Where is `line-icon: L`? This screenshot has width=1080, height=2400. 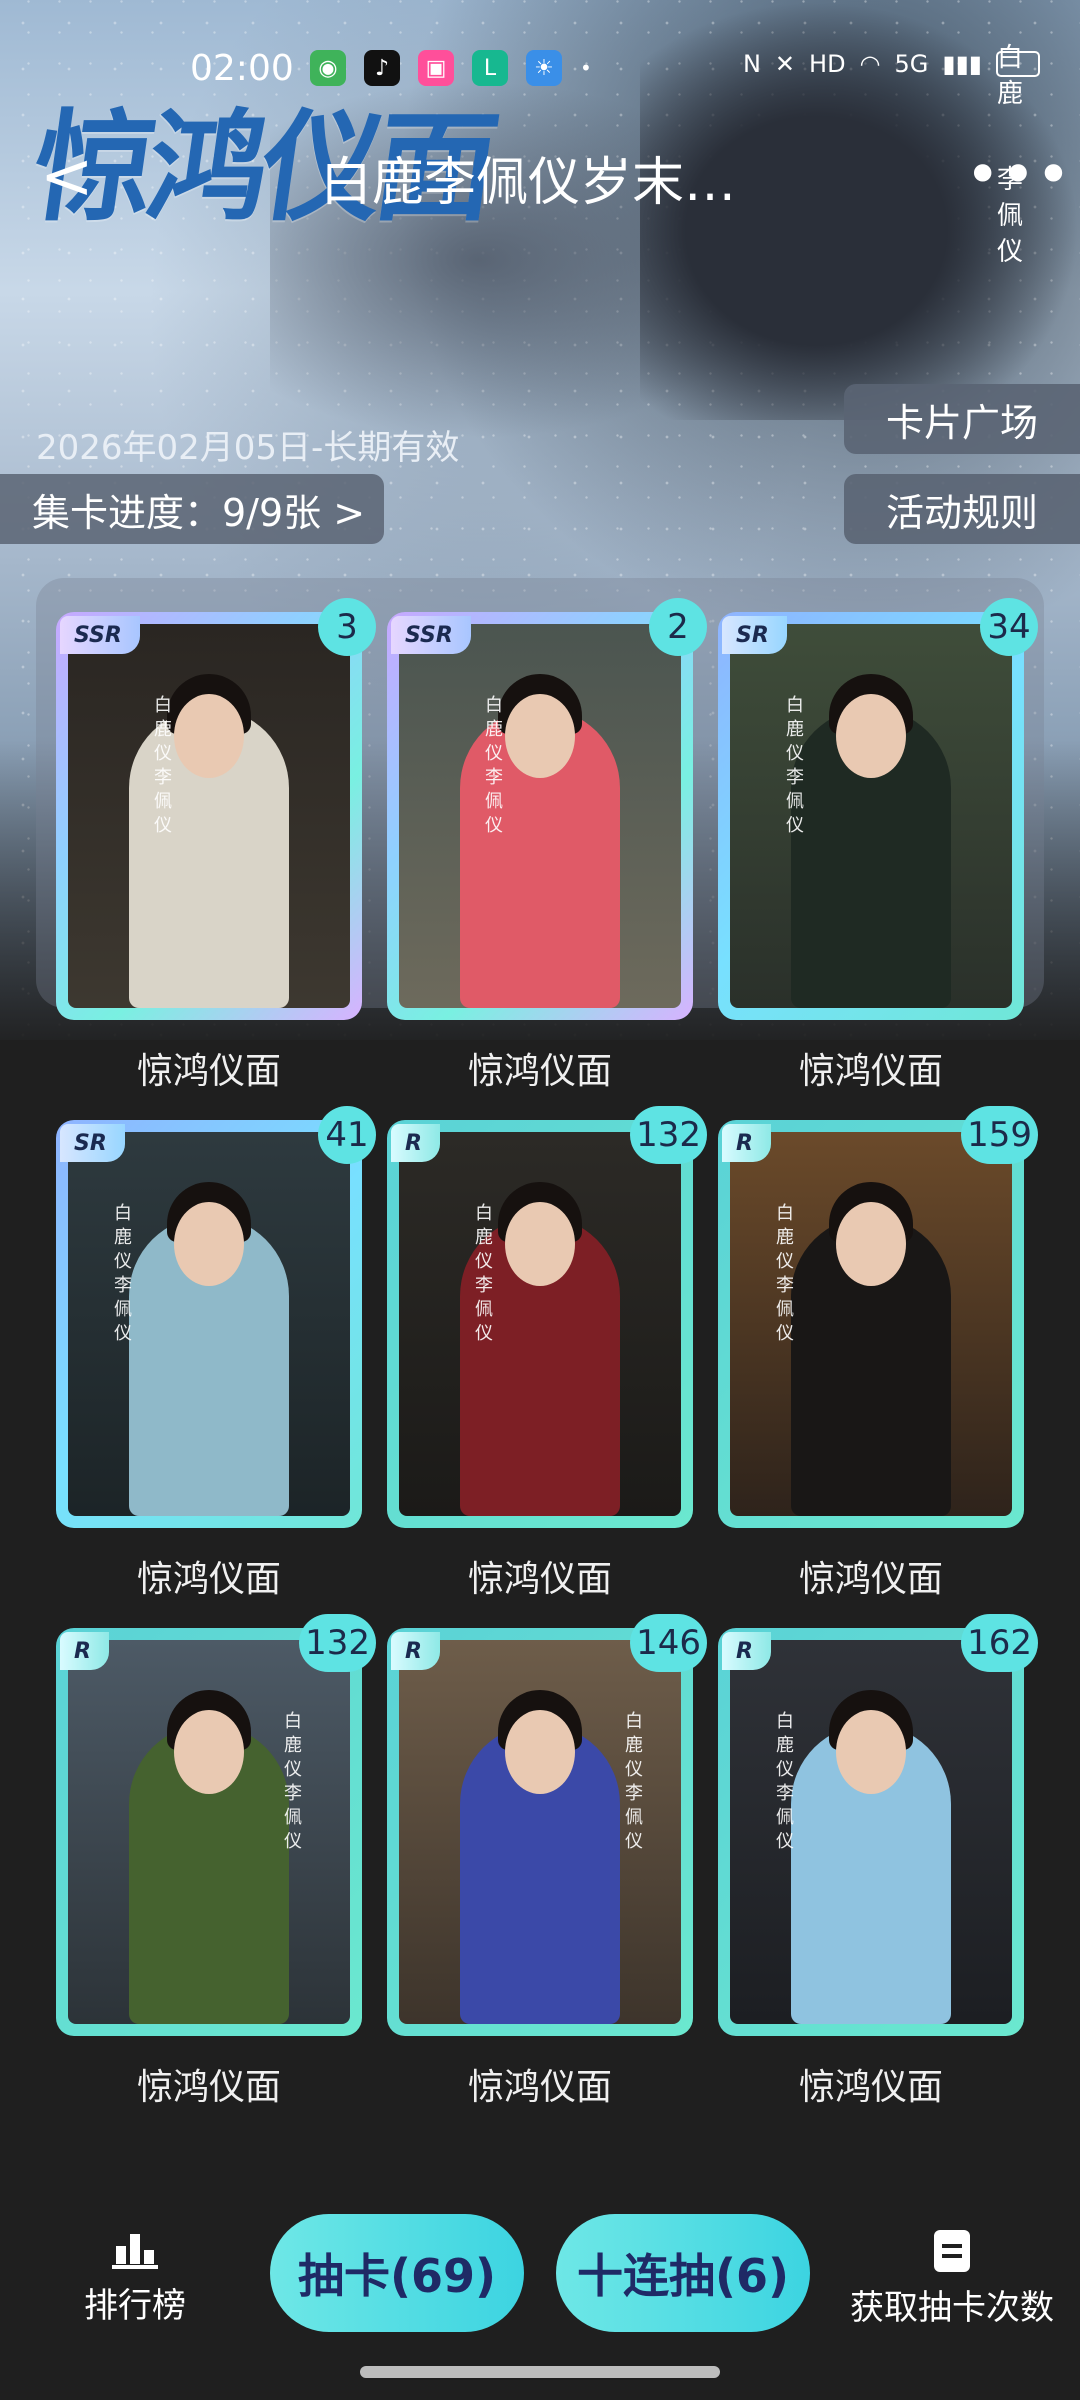 line-icon: L is located at coordinates (490, 68).